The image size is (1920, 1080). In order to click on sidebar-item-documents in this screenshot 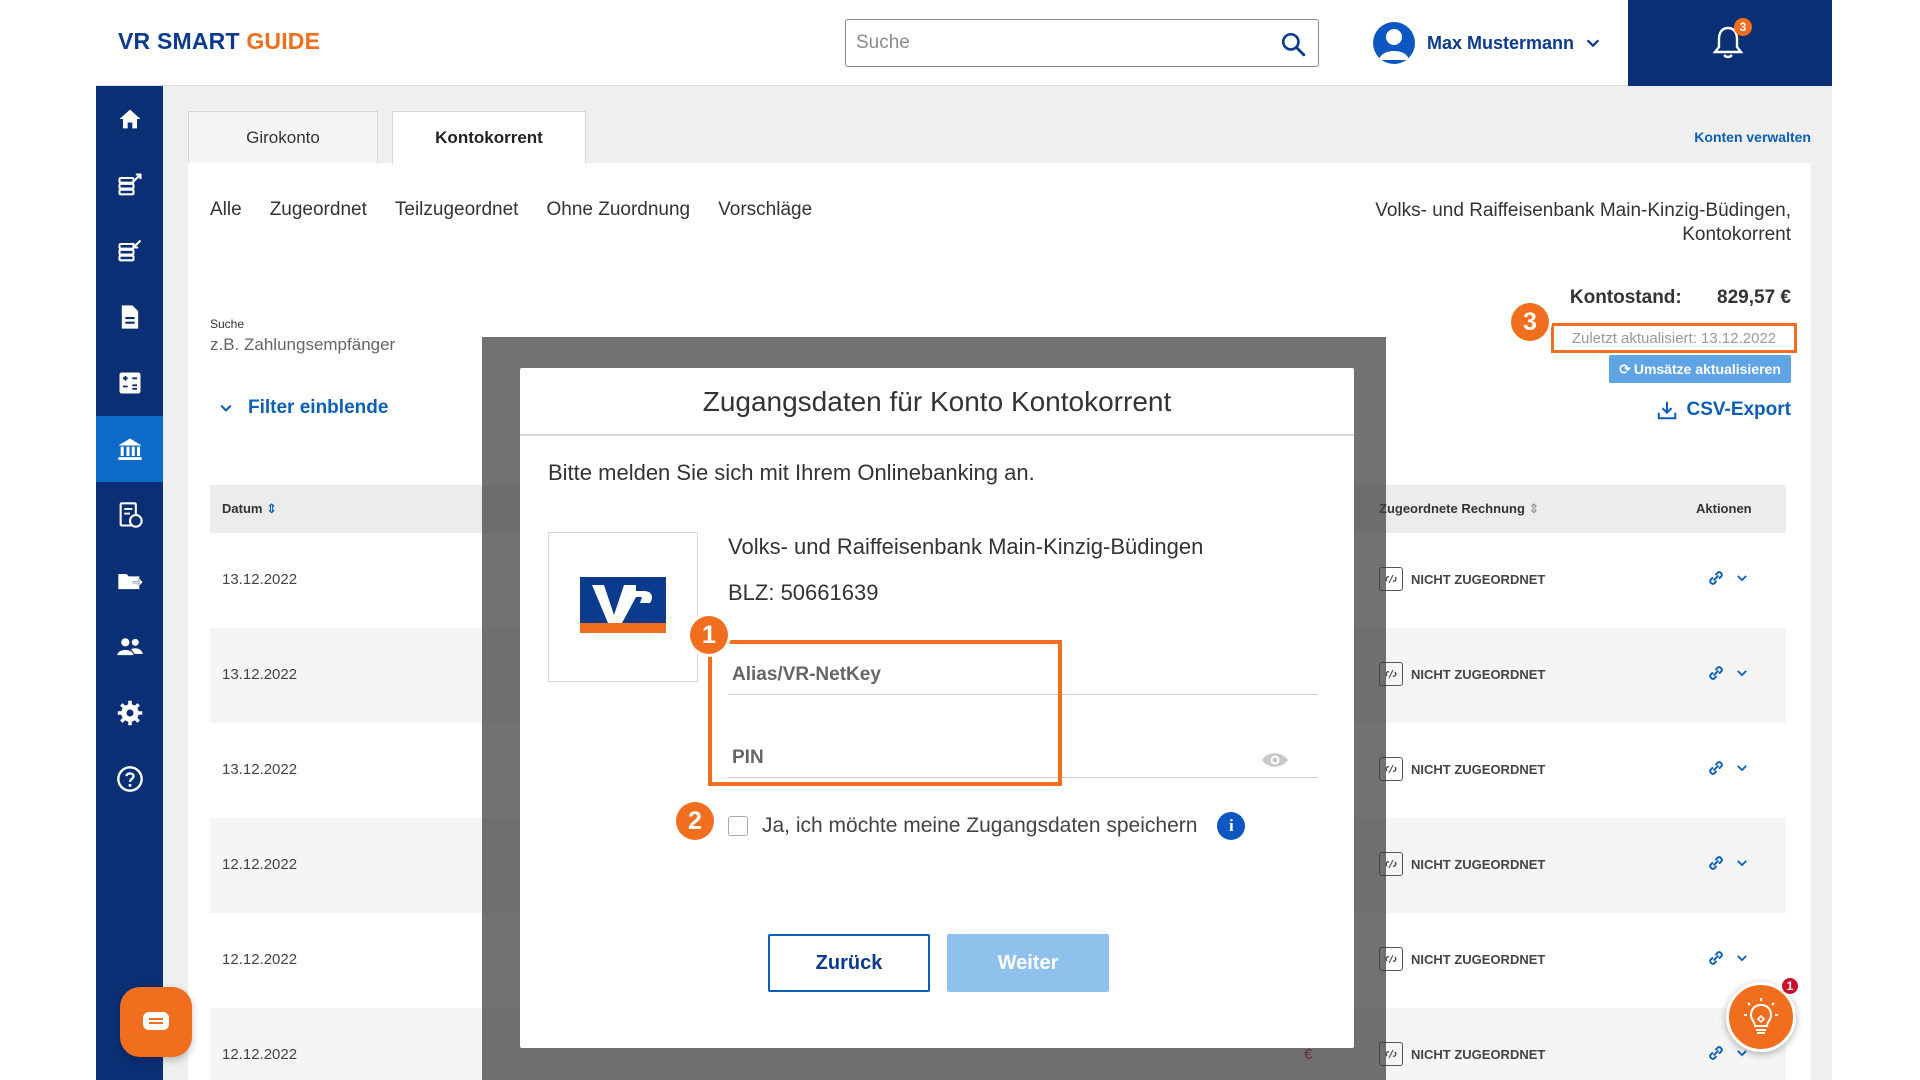, I will do `click(129, 317)`.